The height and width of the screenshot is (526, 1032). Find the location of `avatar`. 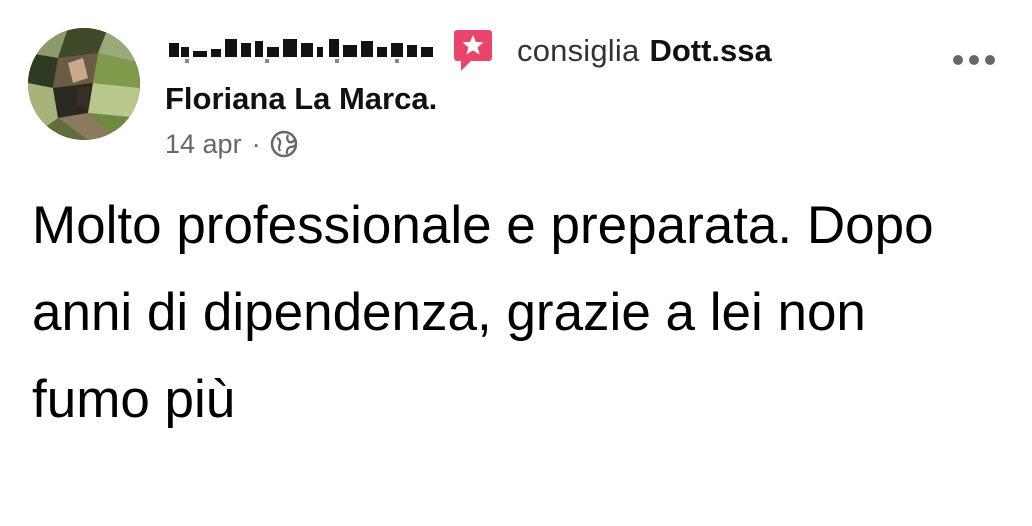

avatar is located at coordinates (84, 84).